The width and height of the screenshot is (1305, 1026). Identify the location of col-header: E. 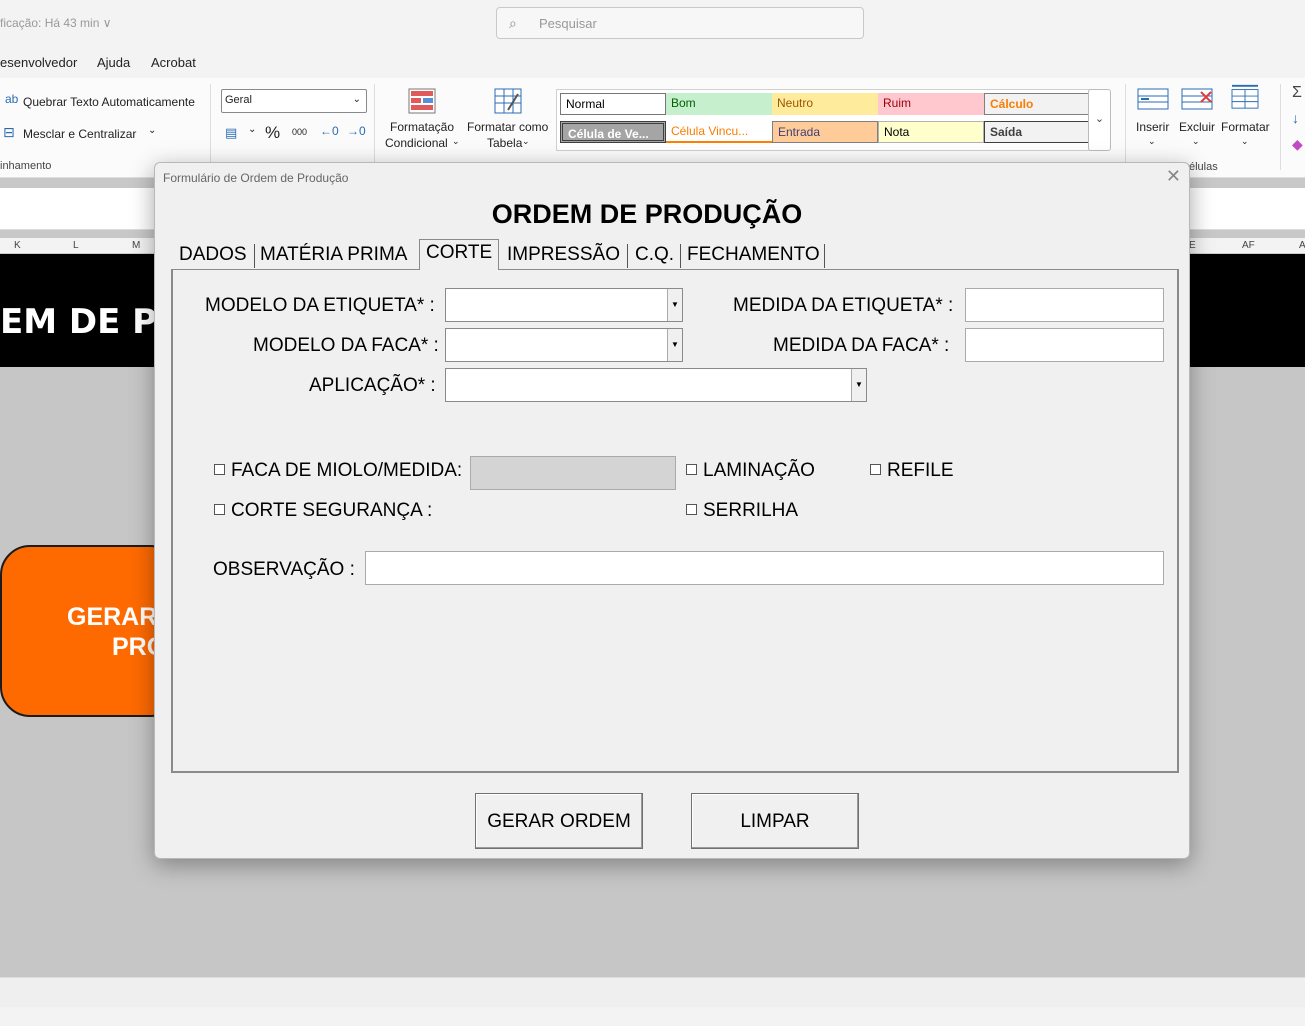
(1192, 245).